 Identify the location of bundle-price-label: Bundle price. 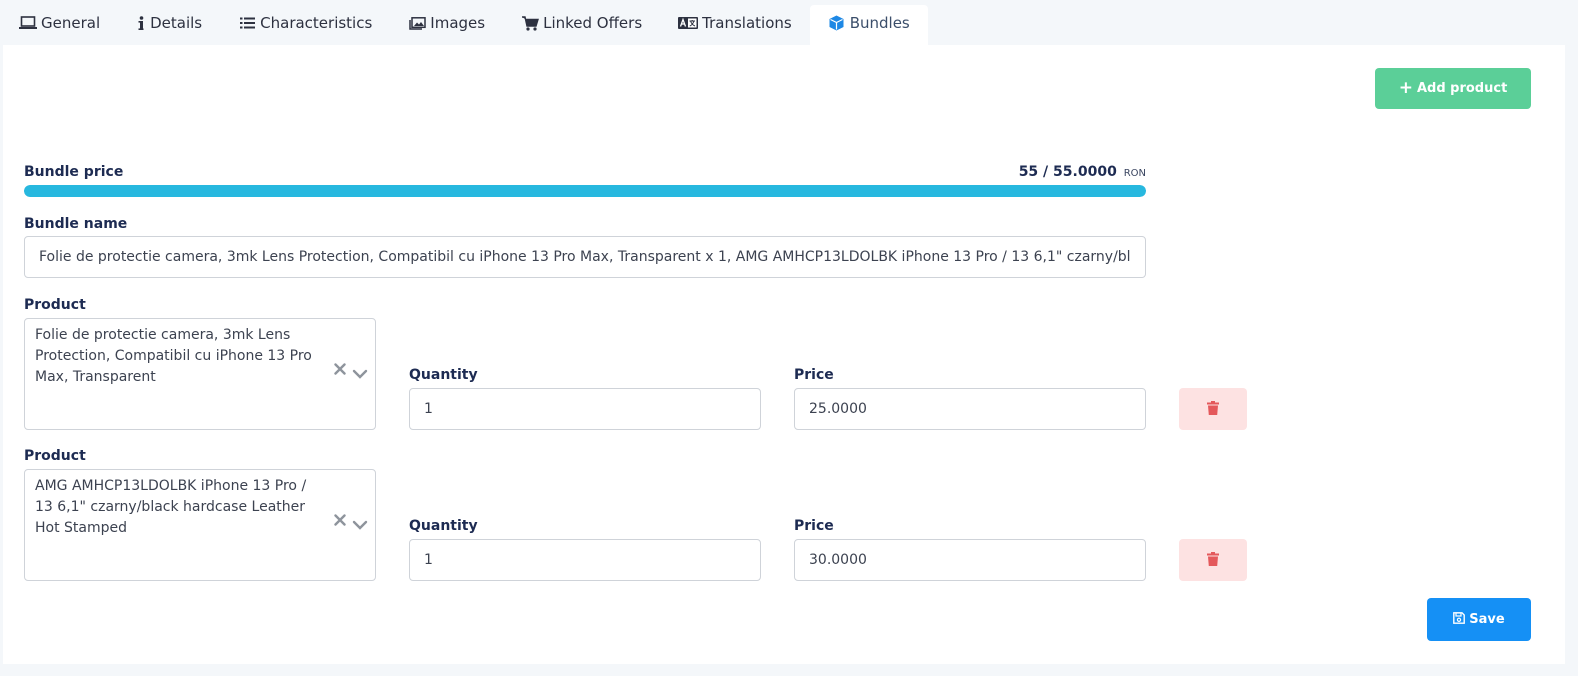
(74, 172).